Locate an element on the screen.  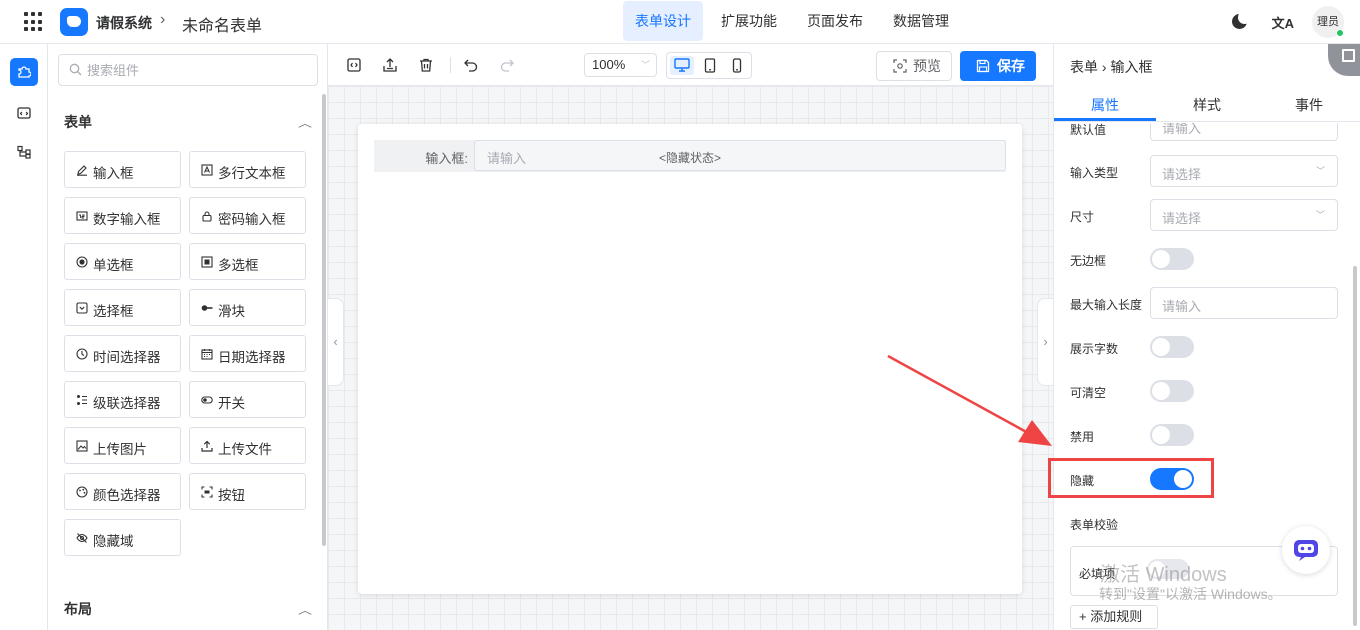
show-count-switch is located at coordinates (1172, 347).